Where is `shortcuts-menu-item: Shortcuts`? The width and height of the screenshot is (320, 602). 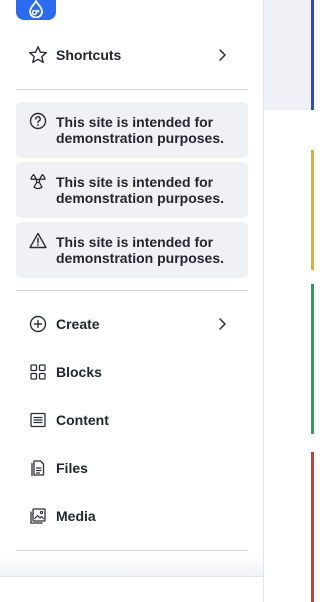 shortcuts-menu-item: Shortcuts is located at coordinates (132, 55).